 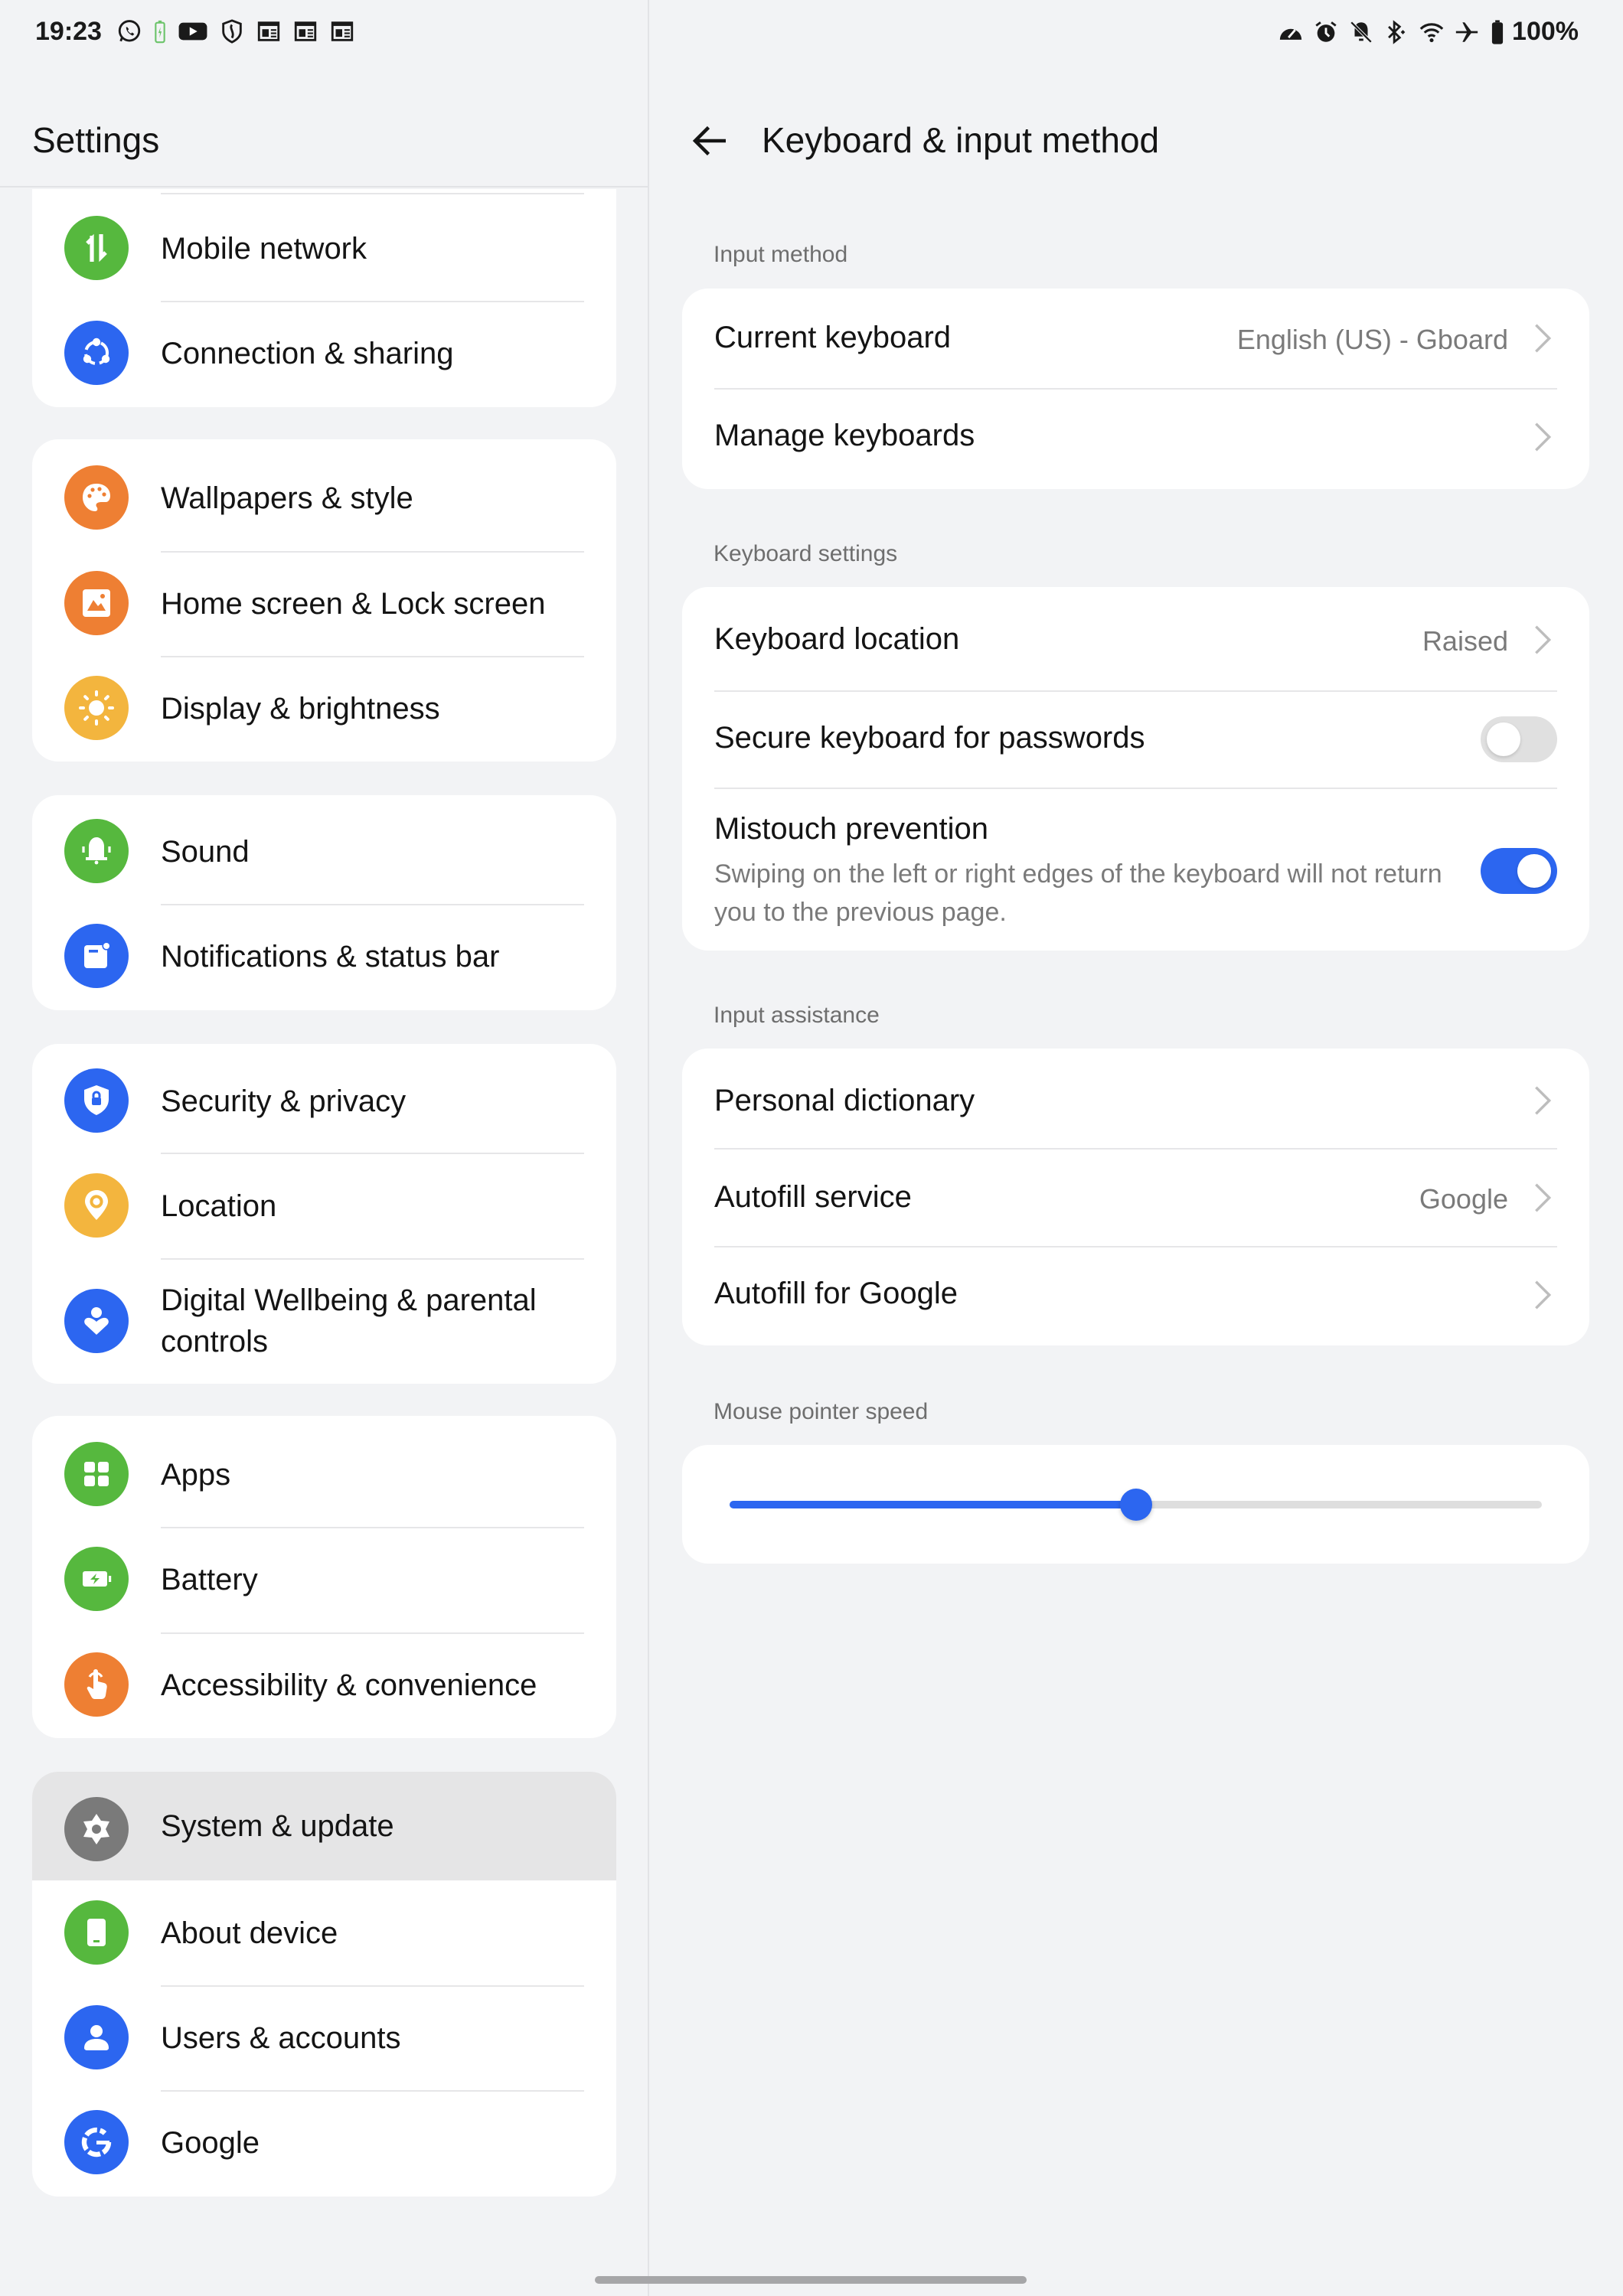 I want to click on alarm-icon, so click(x=1326, y=31).